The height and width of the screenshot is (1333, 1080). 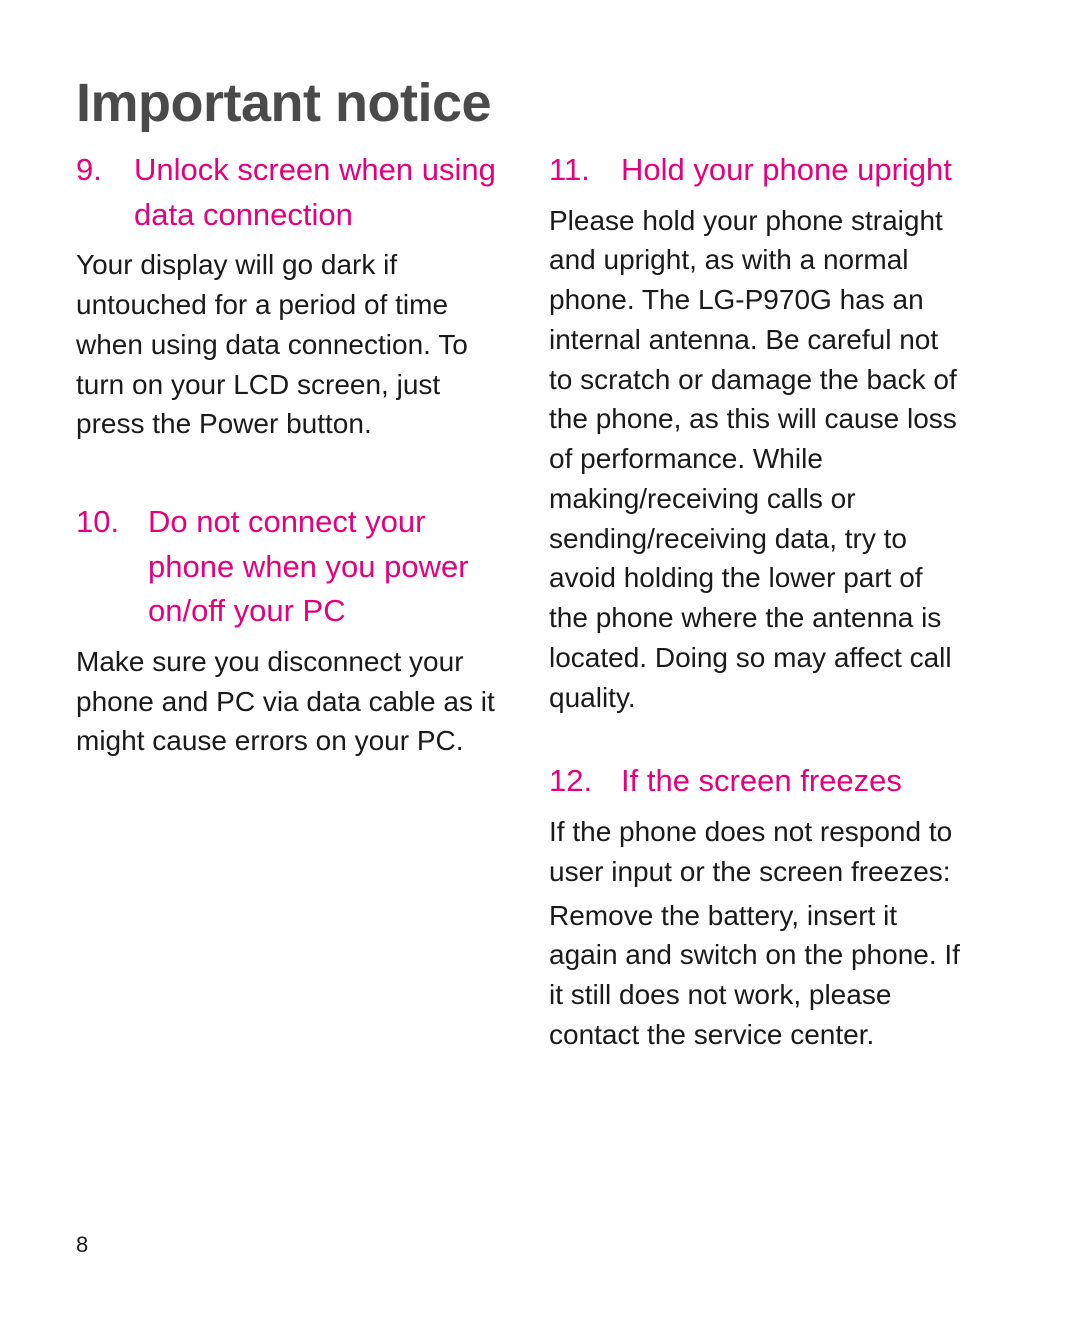 What do you see at coordinates (82, 1244) in the screenshot?
I see `page-number: 8` at bounding box center [82, 1244].